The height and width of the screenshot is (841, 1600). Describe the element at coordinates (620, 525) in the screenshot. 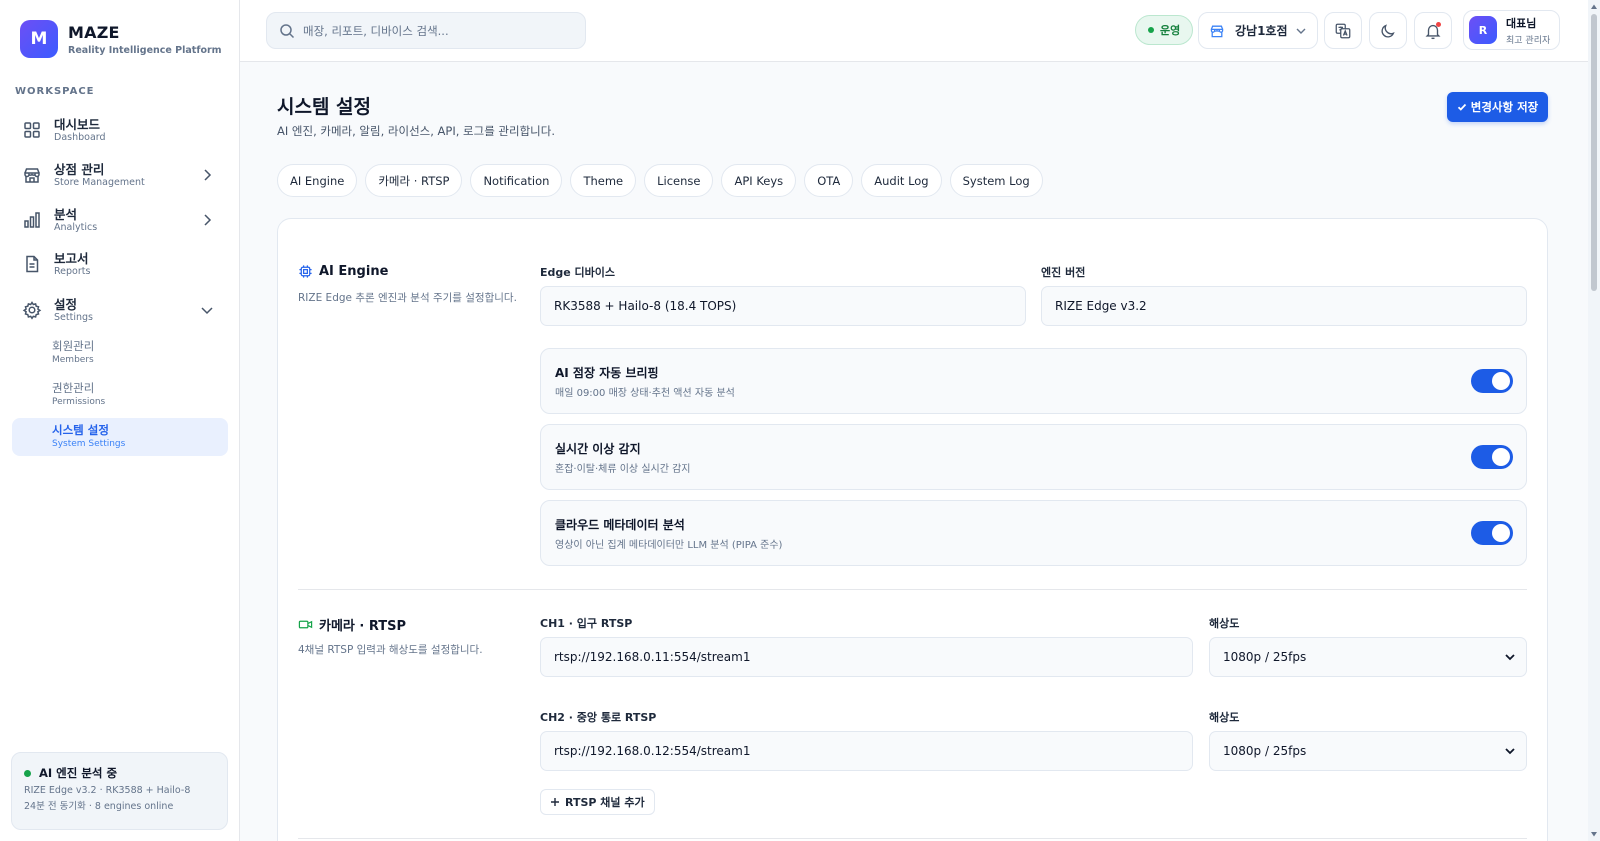

I see `toggle-title: 클라우드 메타데이터 분석` at that location.